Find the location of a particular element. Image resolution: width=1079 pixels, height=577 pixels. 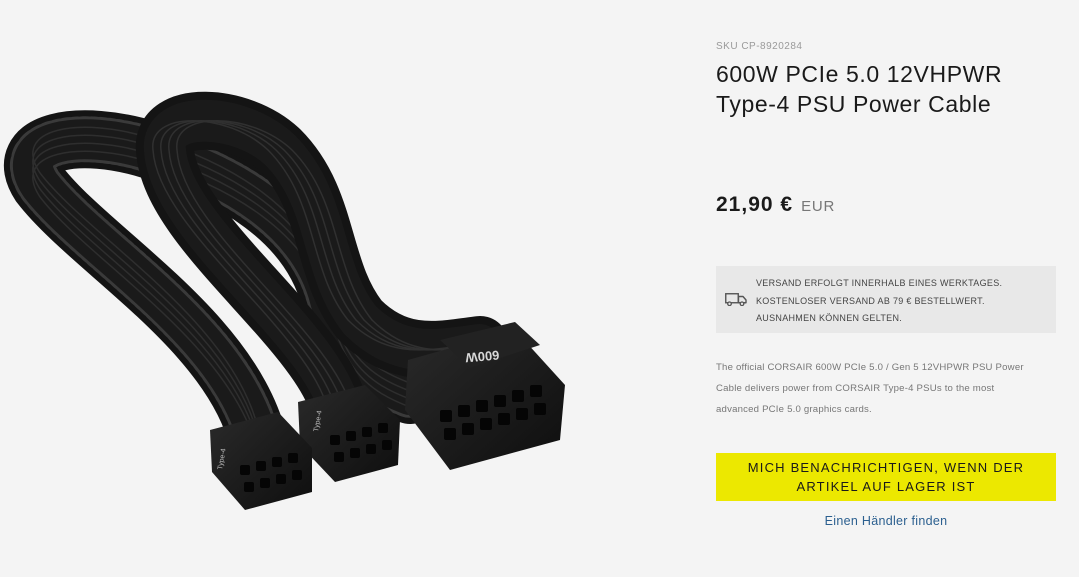

price-row: 21,90 € EUR is located at coordinates (775, 205).